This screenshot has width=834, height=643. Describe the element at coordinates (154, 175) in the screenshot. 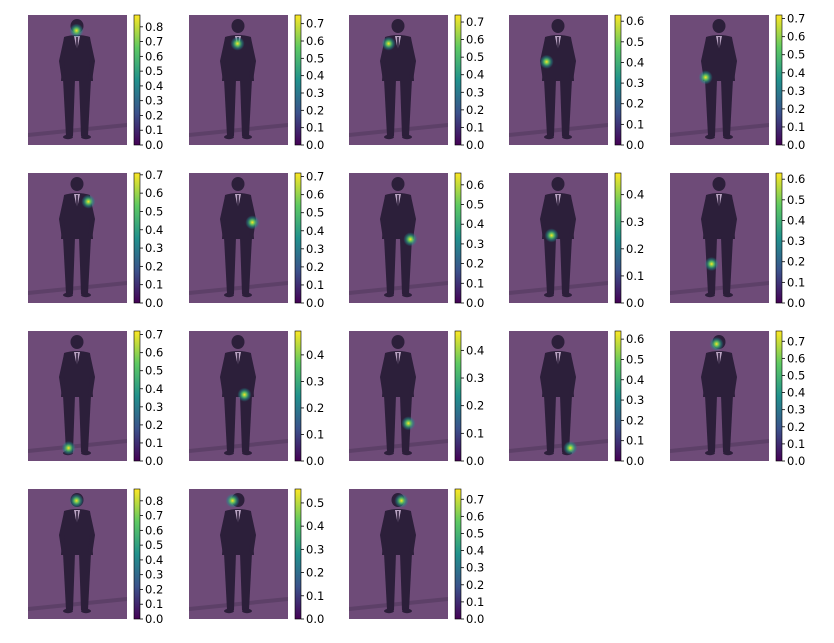

I see `colorbar-tick-label: 0.7` at that location.